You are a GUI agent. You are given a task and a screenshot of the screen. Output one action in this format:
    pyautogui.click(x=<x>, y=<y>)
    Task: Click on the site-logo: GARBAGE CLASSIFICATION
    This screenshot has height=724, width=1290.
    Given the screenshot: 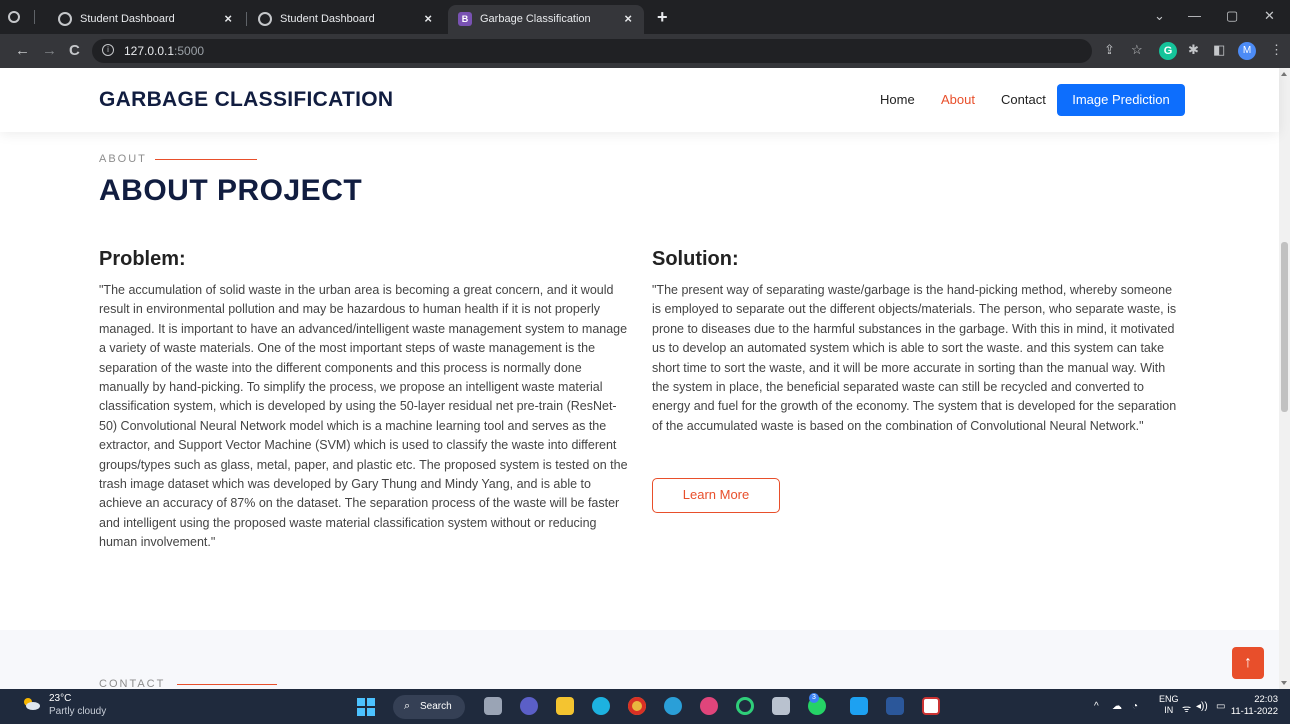 What is the action you would take?
    pyautogui.click(x=246, y=100)
    